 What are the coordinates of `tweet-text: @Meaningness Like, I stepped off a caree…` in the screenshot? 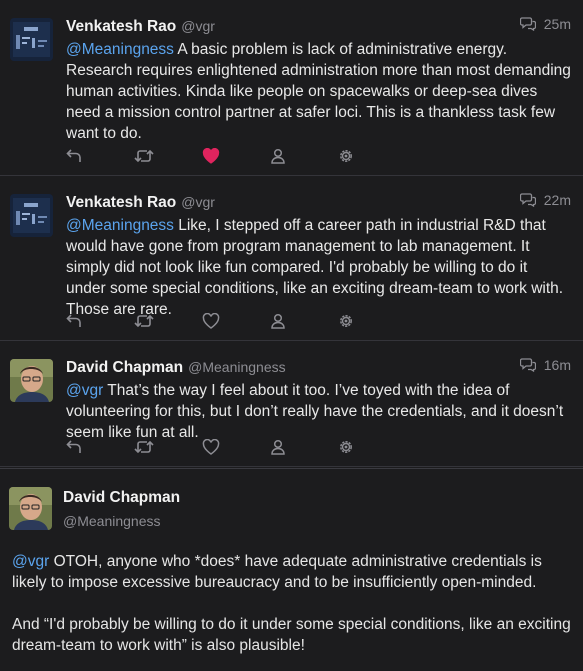 It's located at (318, 267).